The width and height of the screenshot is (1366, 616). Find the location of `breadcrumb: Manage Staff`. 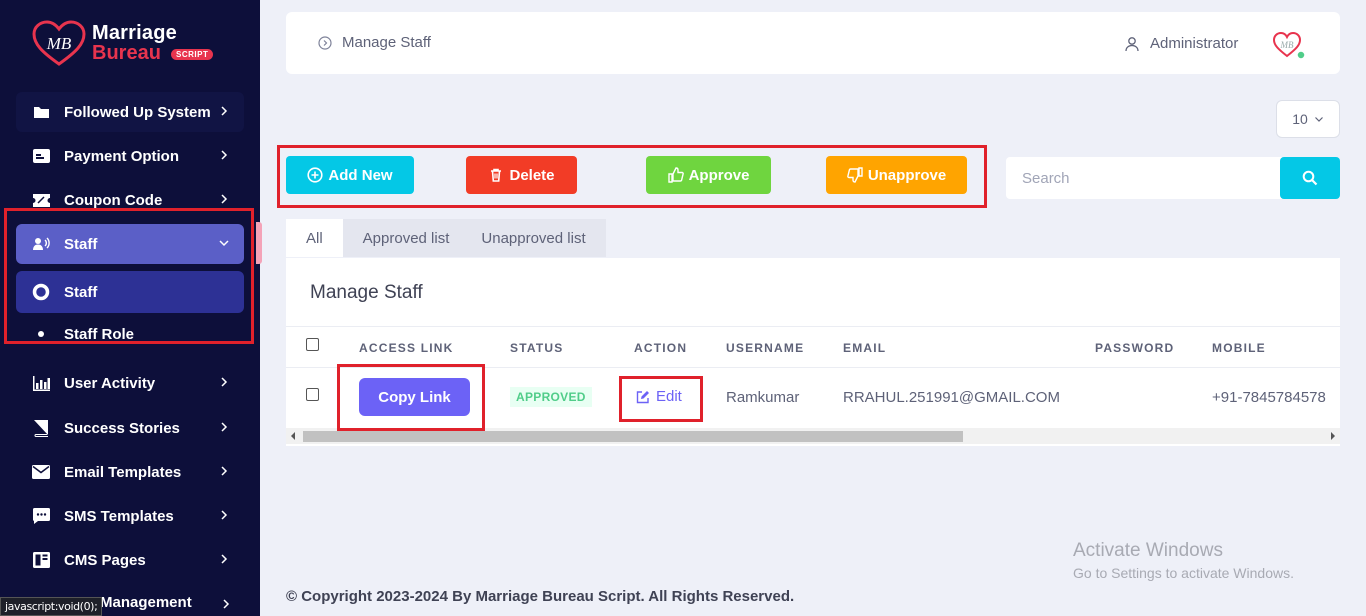

breadcrumb: Manage Staff is located at coordinates (374, 42).